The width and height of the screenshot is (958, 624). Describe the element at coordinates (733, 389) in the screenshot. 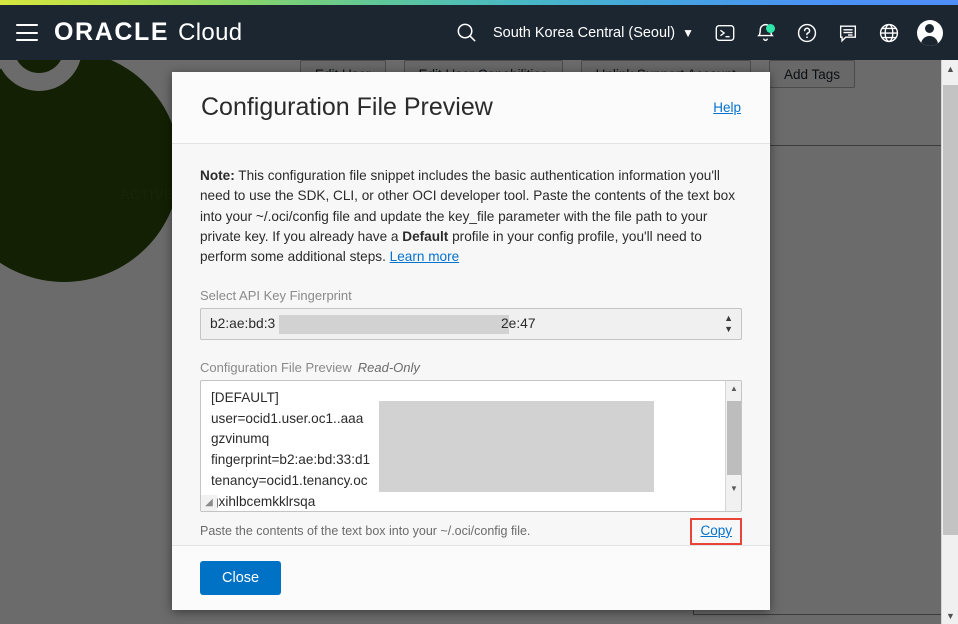

I see `textarea-scroll-up-icon: ▲` at that location.